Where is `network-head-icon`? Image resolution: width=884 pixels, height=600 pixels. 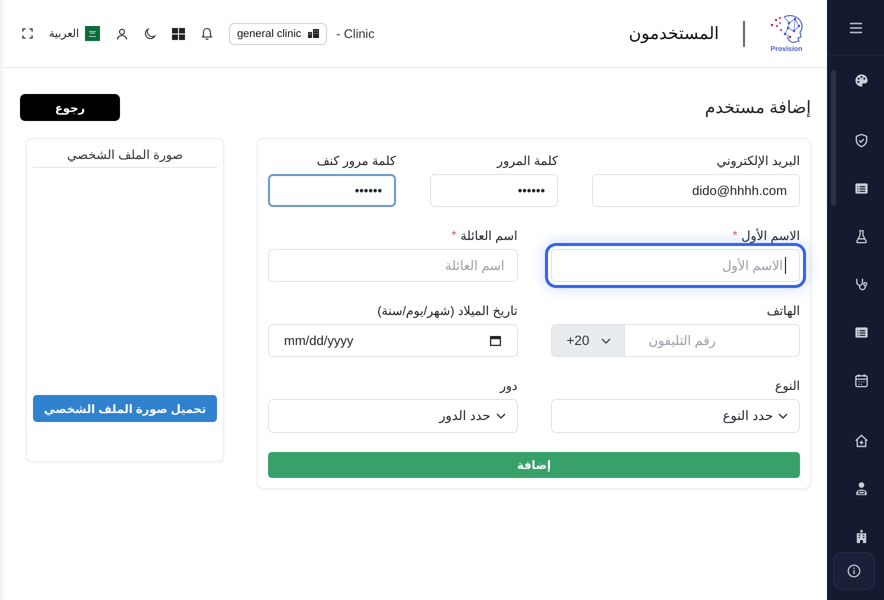
network-head-icon is located at coordinates (786, 29).